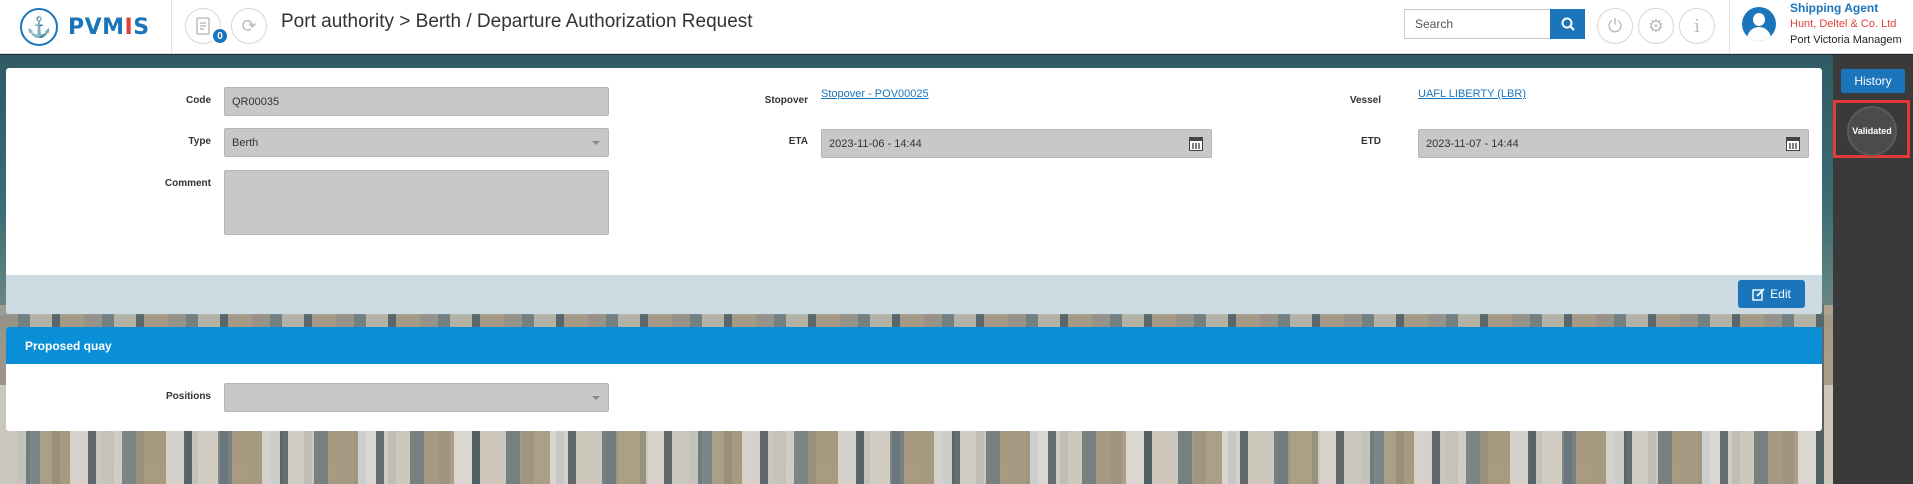  I want to click on etd-label: ETD, so click(1371, 141).